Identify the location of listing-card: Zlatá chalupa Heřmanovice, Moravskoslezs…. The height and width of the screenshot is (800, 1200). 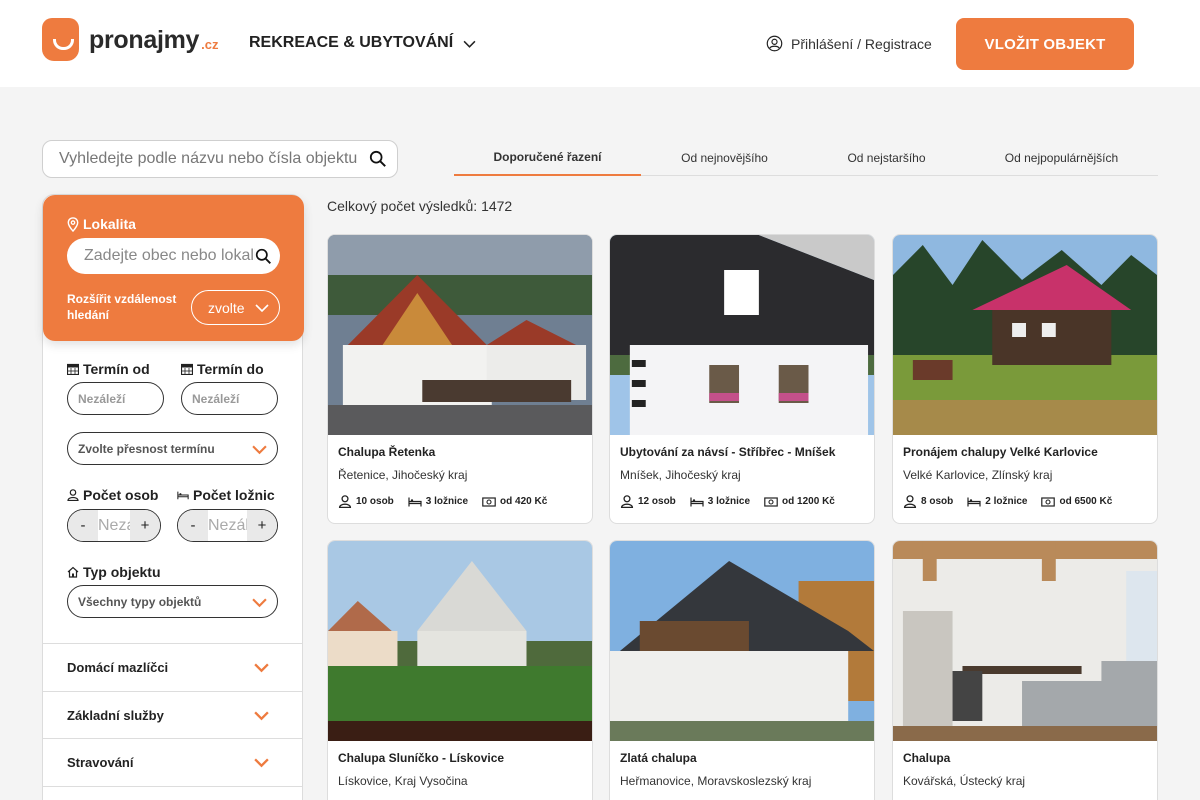
(742, 670).